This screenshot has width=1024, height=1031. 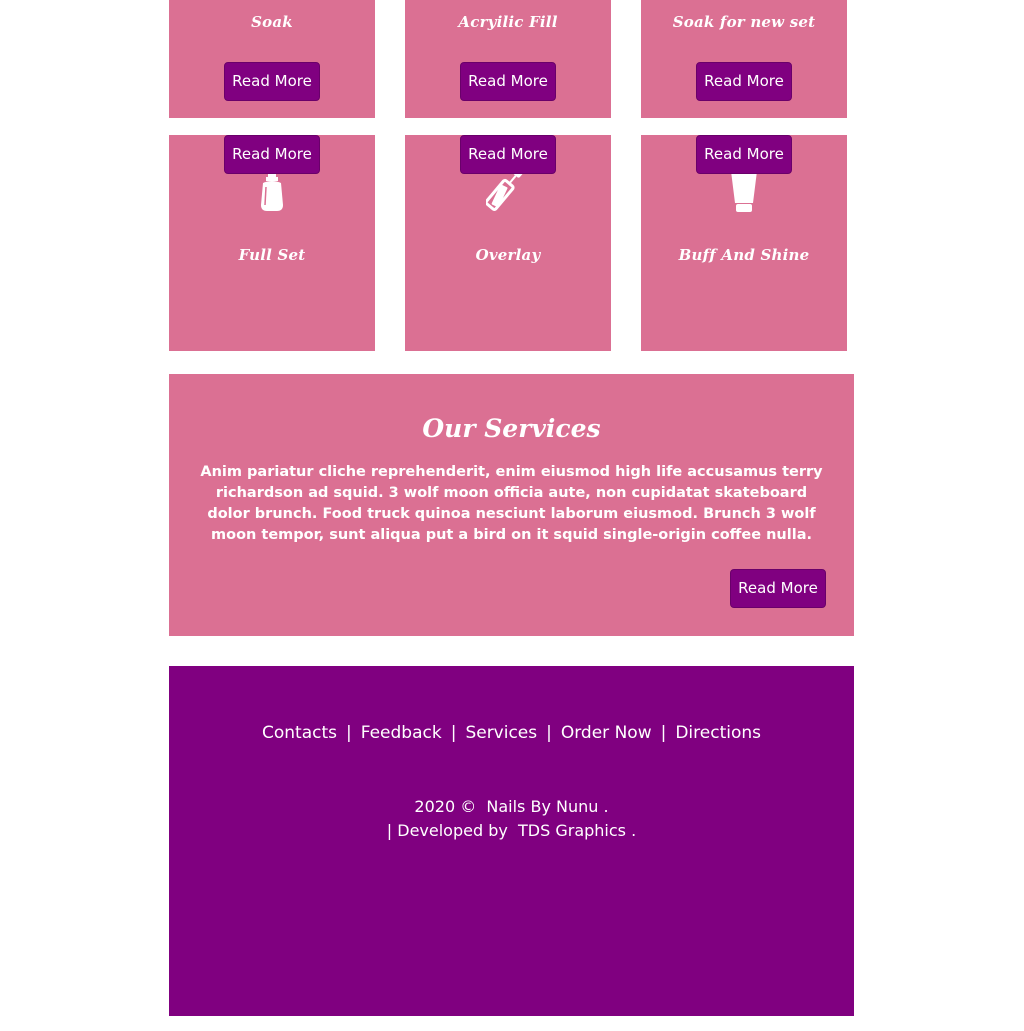 What do you see at coordinates (744, 22) in the screenshot?
I see `card-title: Soak for new set` at bounding box center [744, 22].